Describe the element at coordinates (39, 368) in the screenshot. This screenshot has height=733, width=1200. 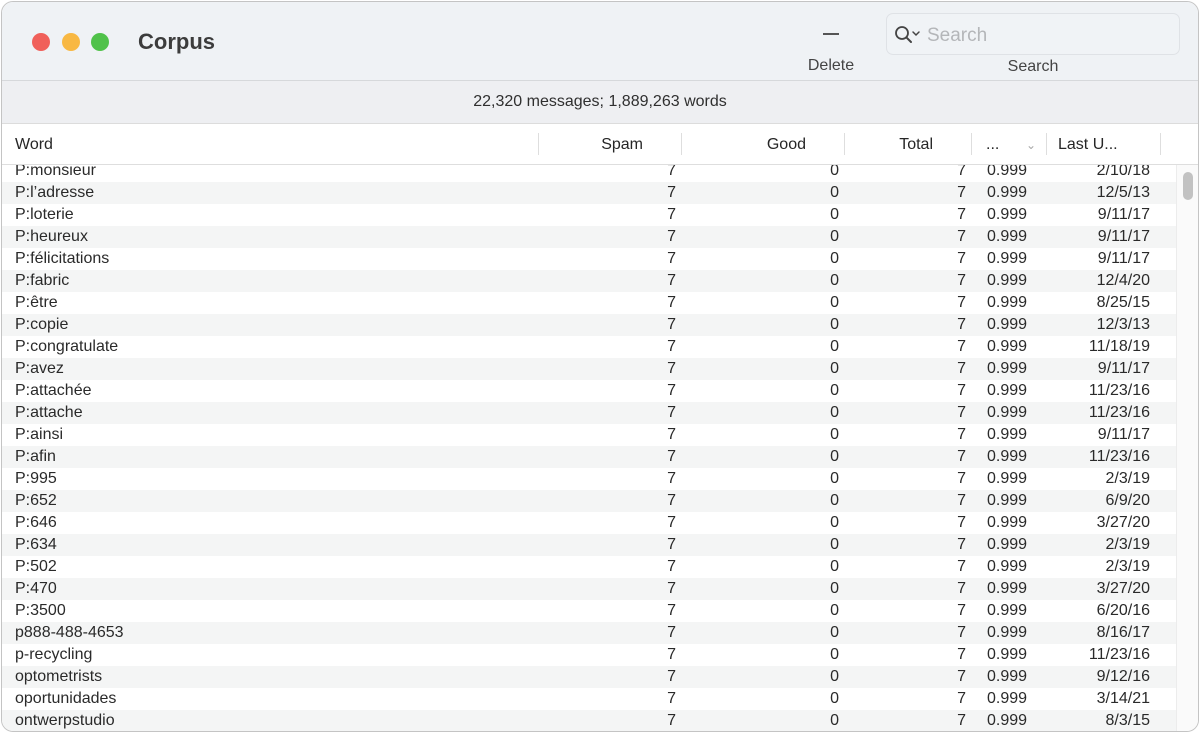
I see `cell-word: P:avez` at that location.